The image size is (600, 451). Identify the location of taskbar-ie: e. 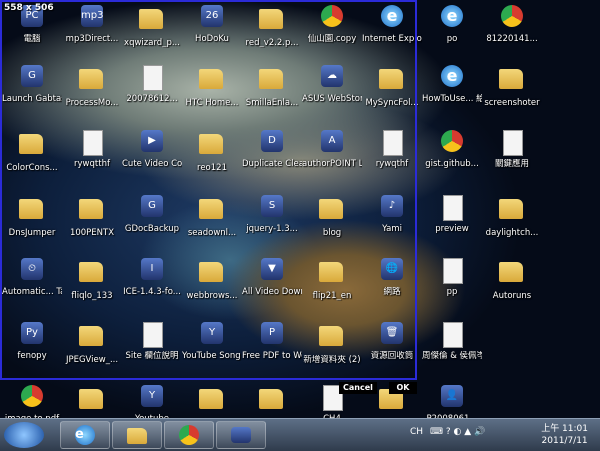
(85, 435).